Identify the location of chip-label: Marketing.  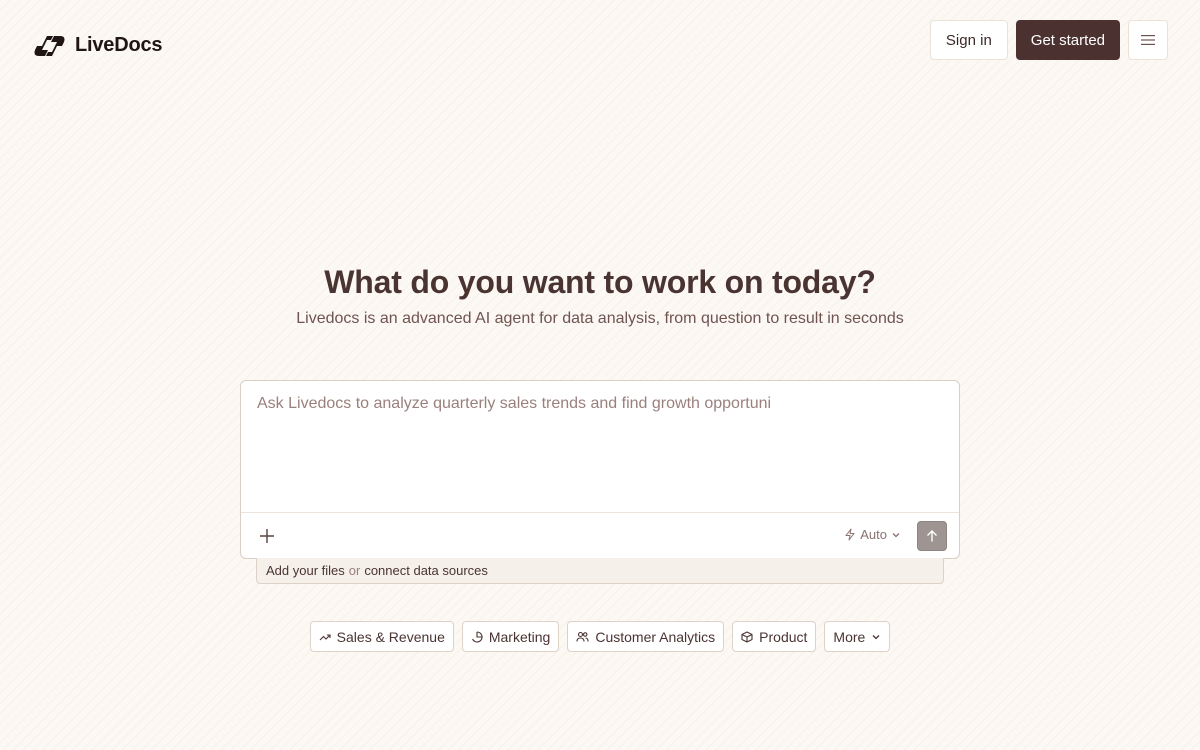
(519, 636).